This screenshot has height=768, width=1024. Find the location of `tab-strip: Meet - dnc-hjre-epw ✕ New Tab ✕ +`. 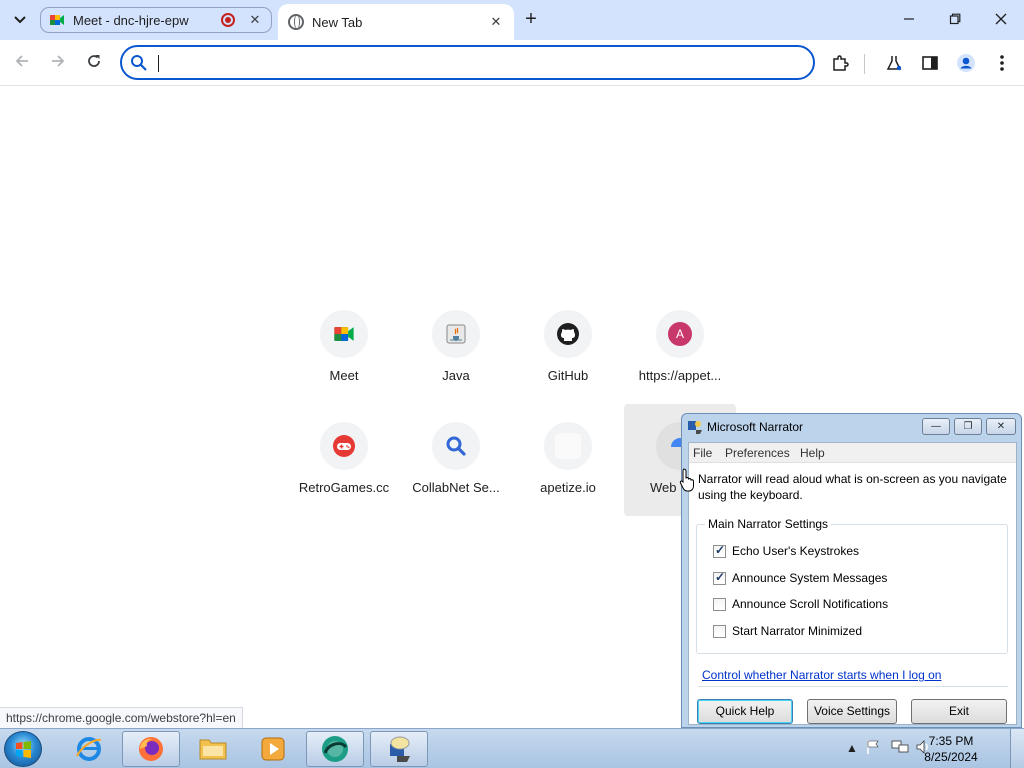

tab-strip: Meet - dnc-hjre-epw ✕ New Tab ✕ + is located at coordinates (512, 20).